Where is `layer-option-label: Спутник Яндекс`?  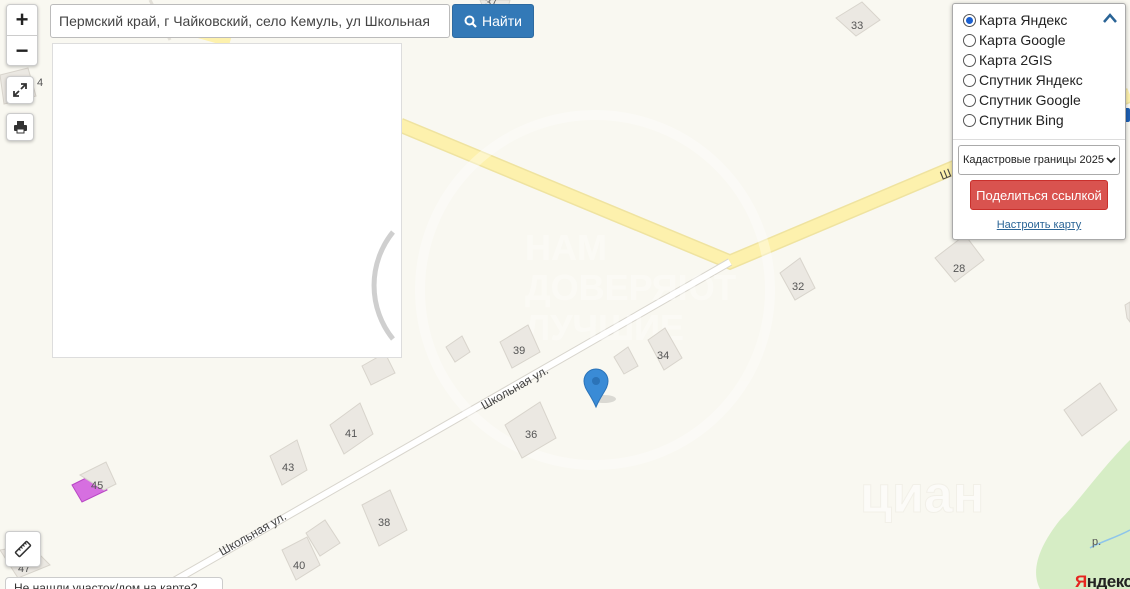 layer-option-label: Спутник Яндекс is located at coordinates (1031, 80).